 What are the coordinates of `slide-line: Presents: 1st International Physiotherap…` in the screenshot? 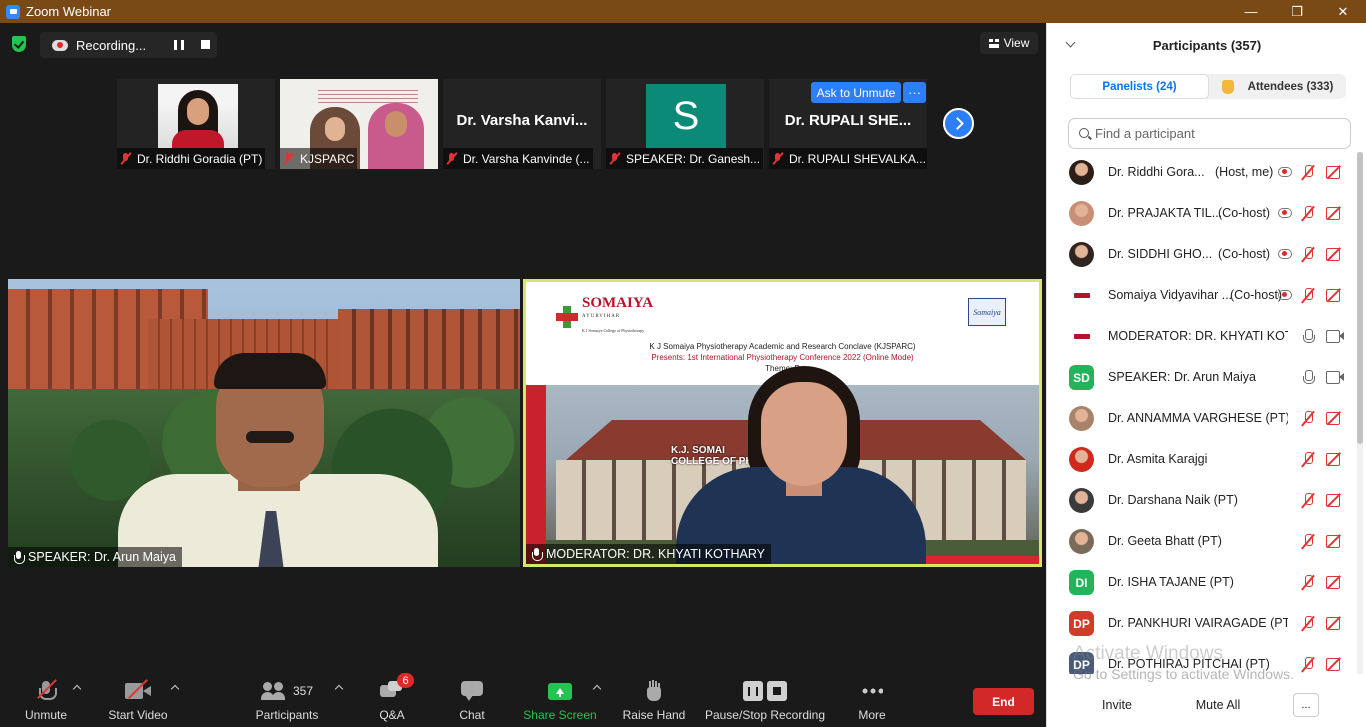 It's located at (782, 357).